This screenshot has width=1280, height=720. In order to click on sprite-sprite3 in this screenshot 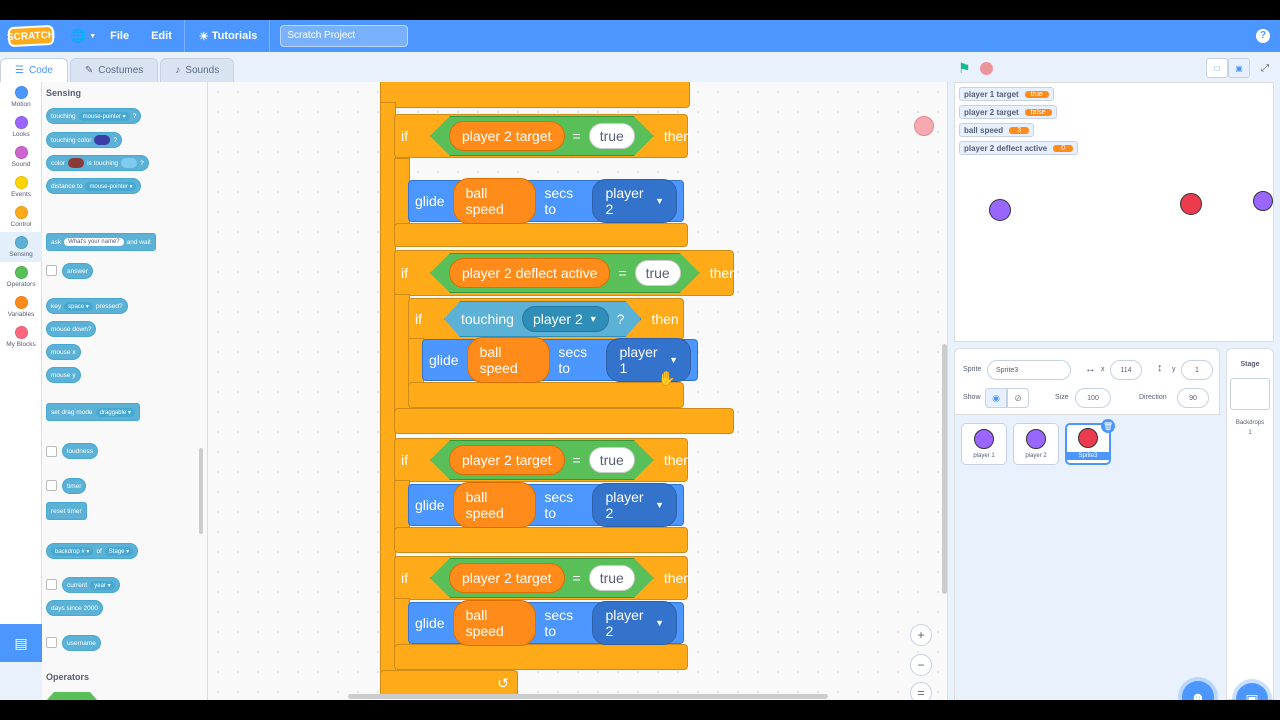, I will do `click(1191, 204)`.